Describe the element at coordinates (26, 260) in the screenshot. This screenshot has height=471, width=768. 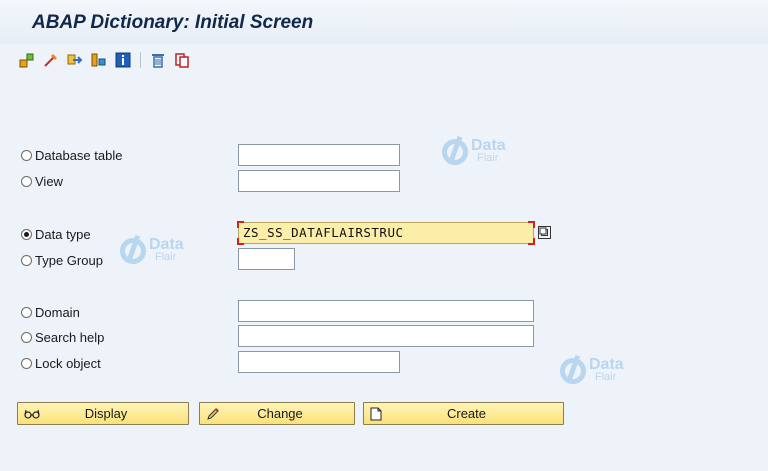
I see `radio-type-group` at that location.